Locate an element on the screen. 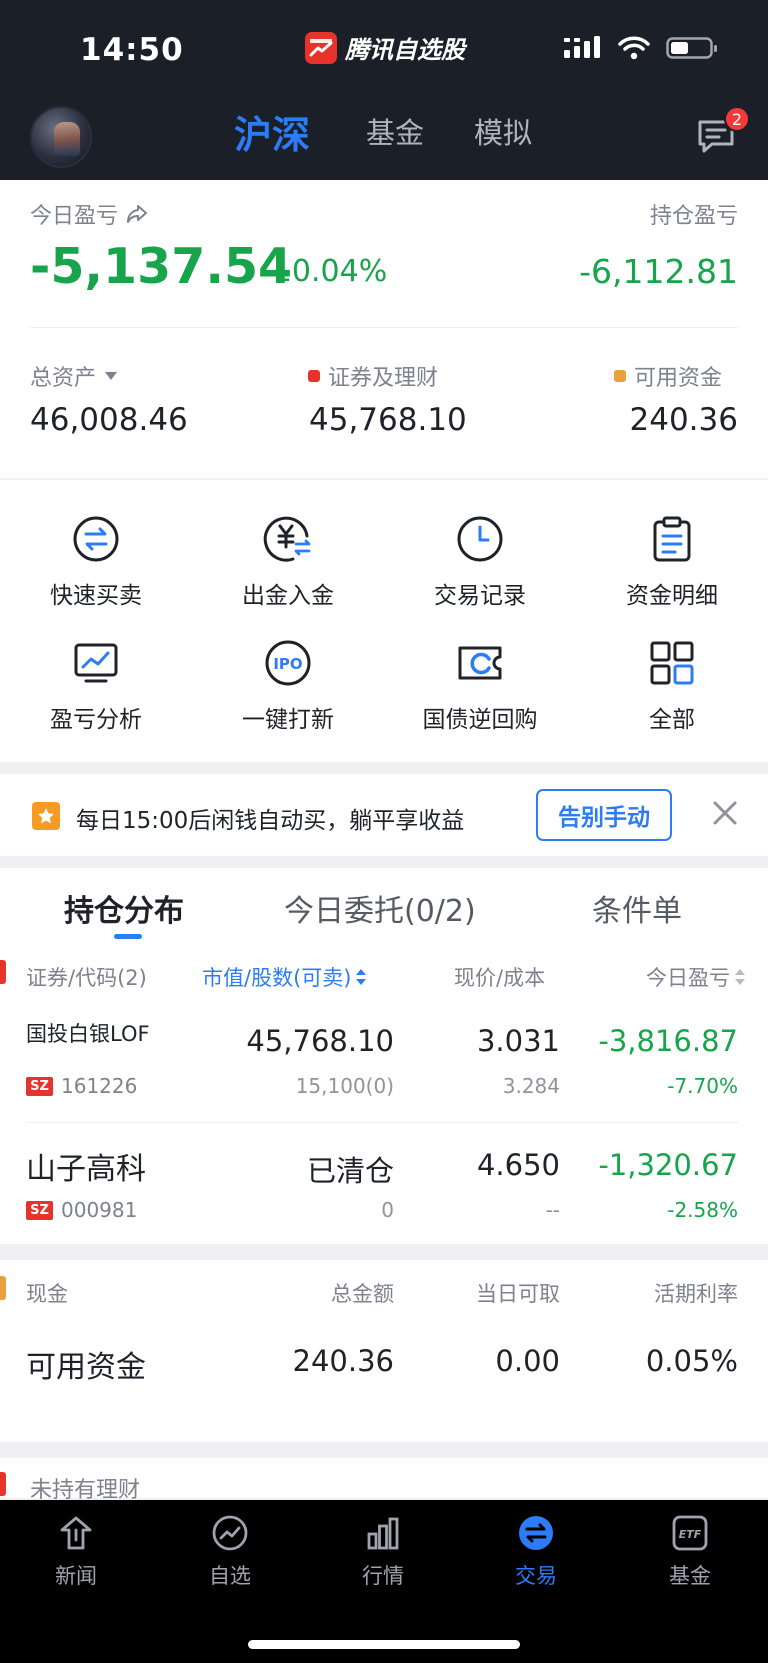 Image resolution: width=768 pixels, height=1663 pixels. hold-pnl-value: -6,112.81 is located at coordinates (658, 271).